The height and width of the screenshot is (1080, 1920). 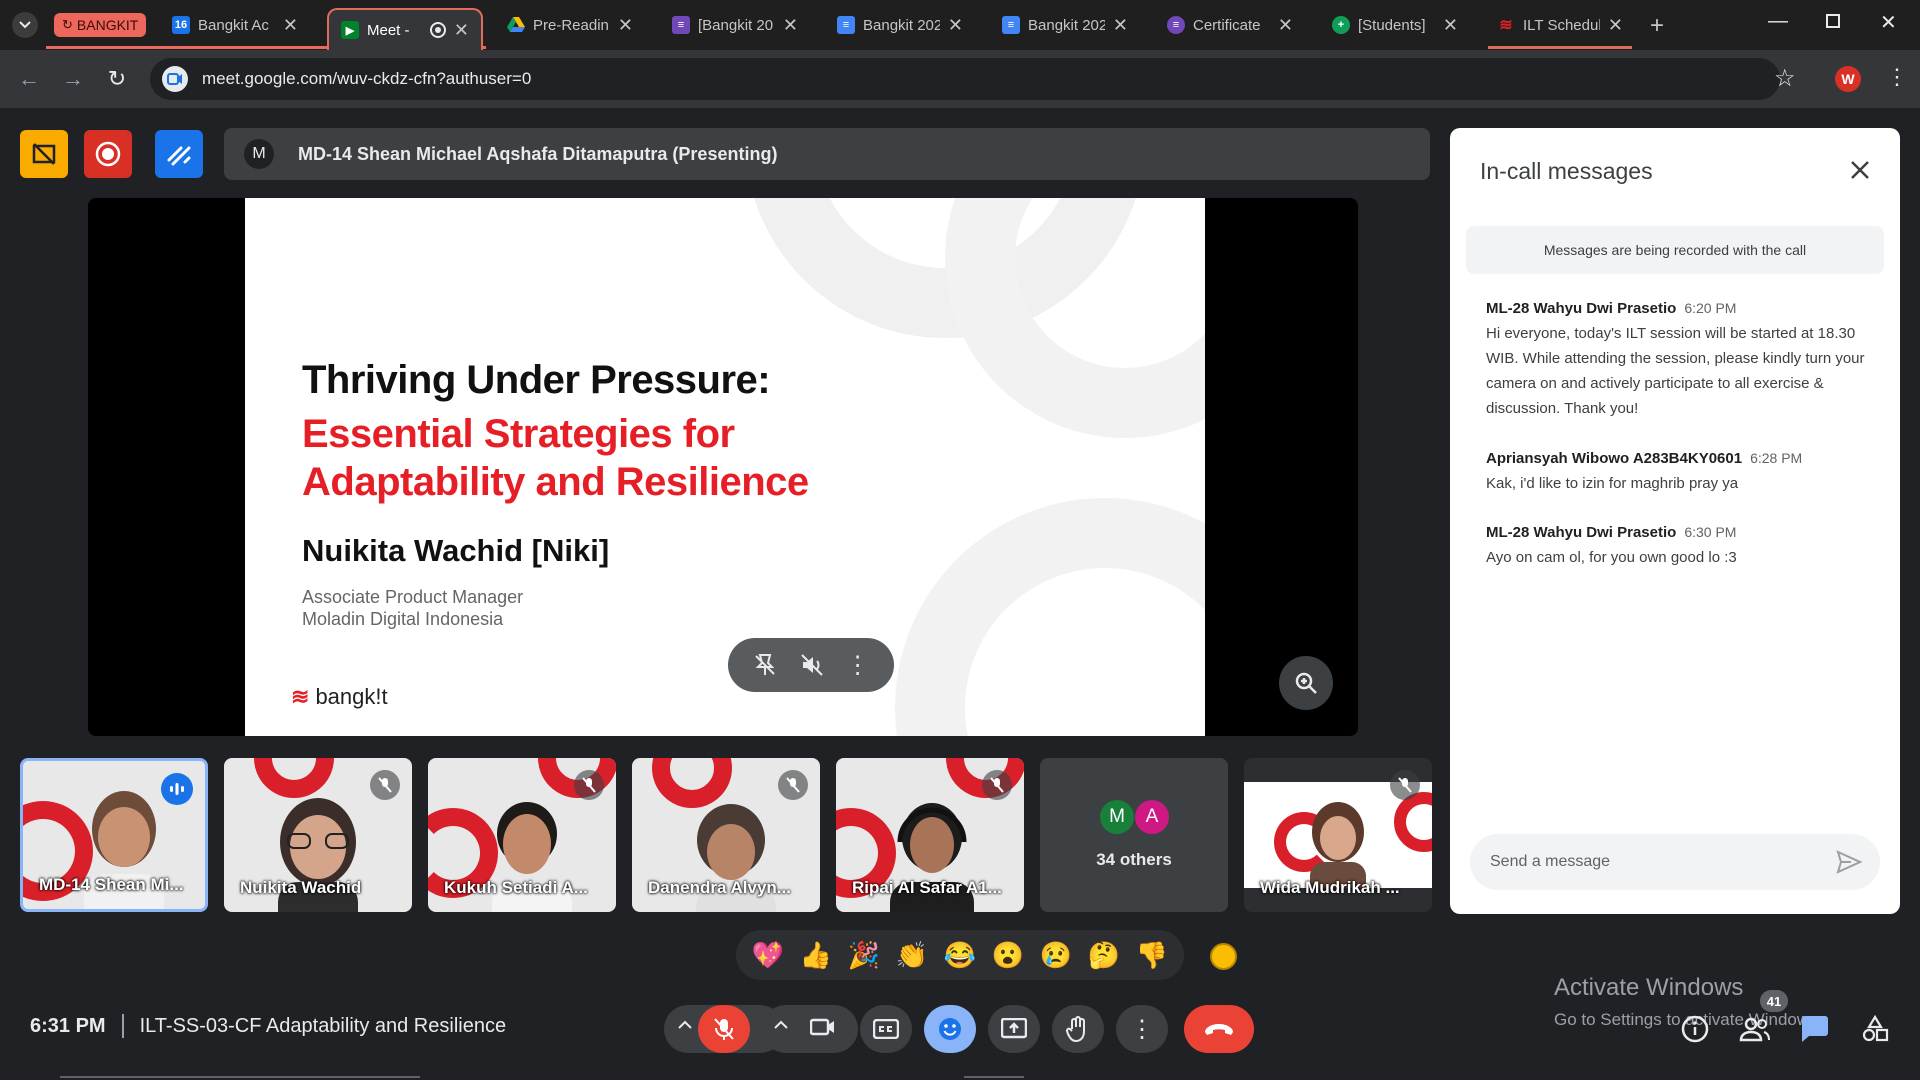 I want to click on send-button, so click(x=1849, y=864).